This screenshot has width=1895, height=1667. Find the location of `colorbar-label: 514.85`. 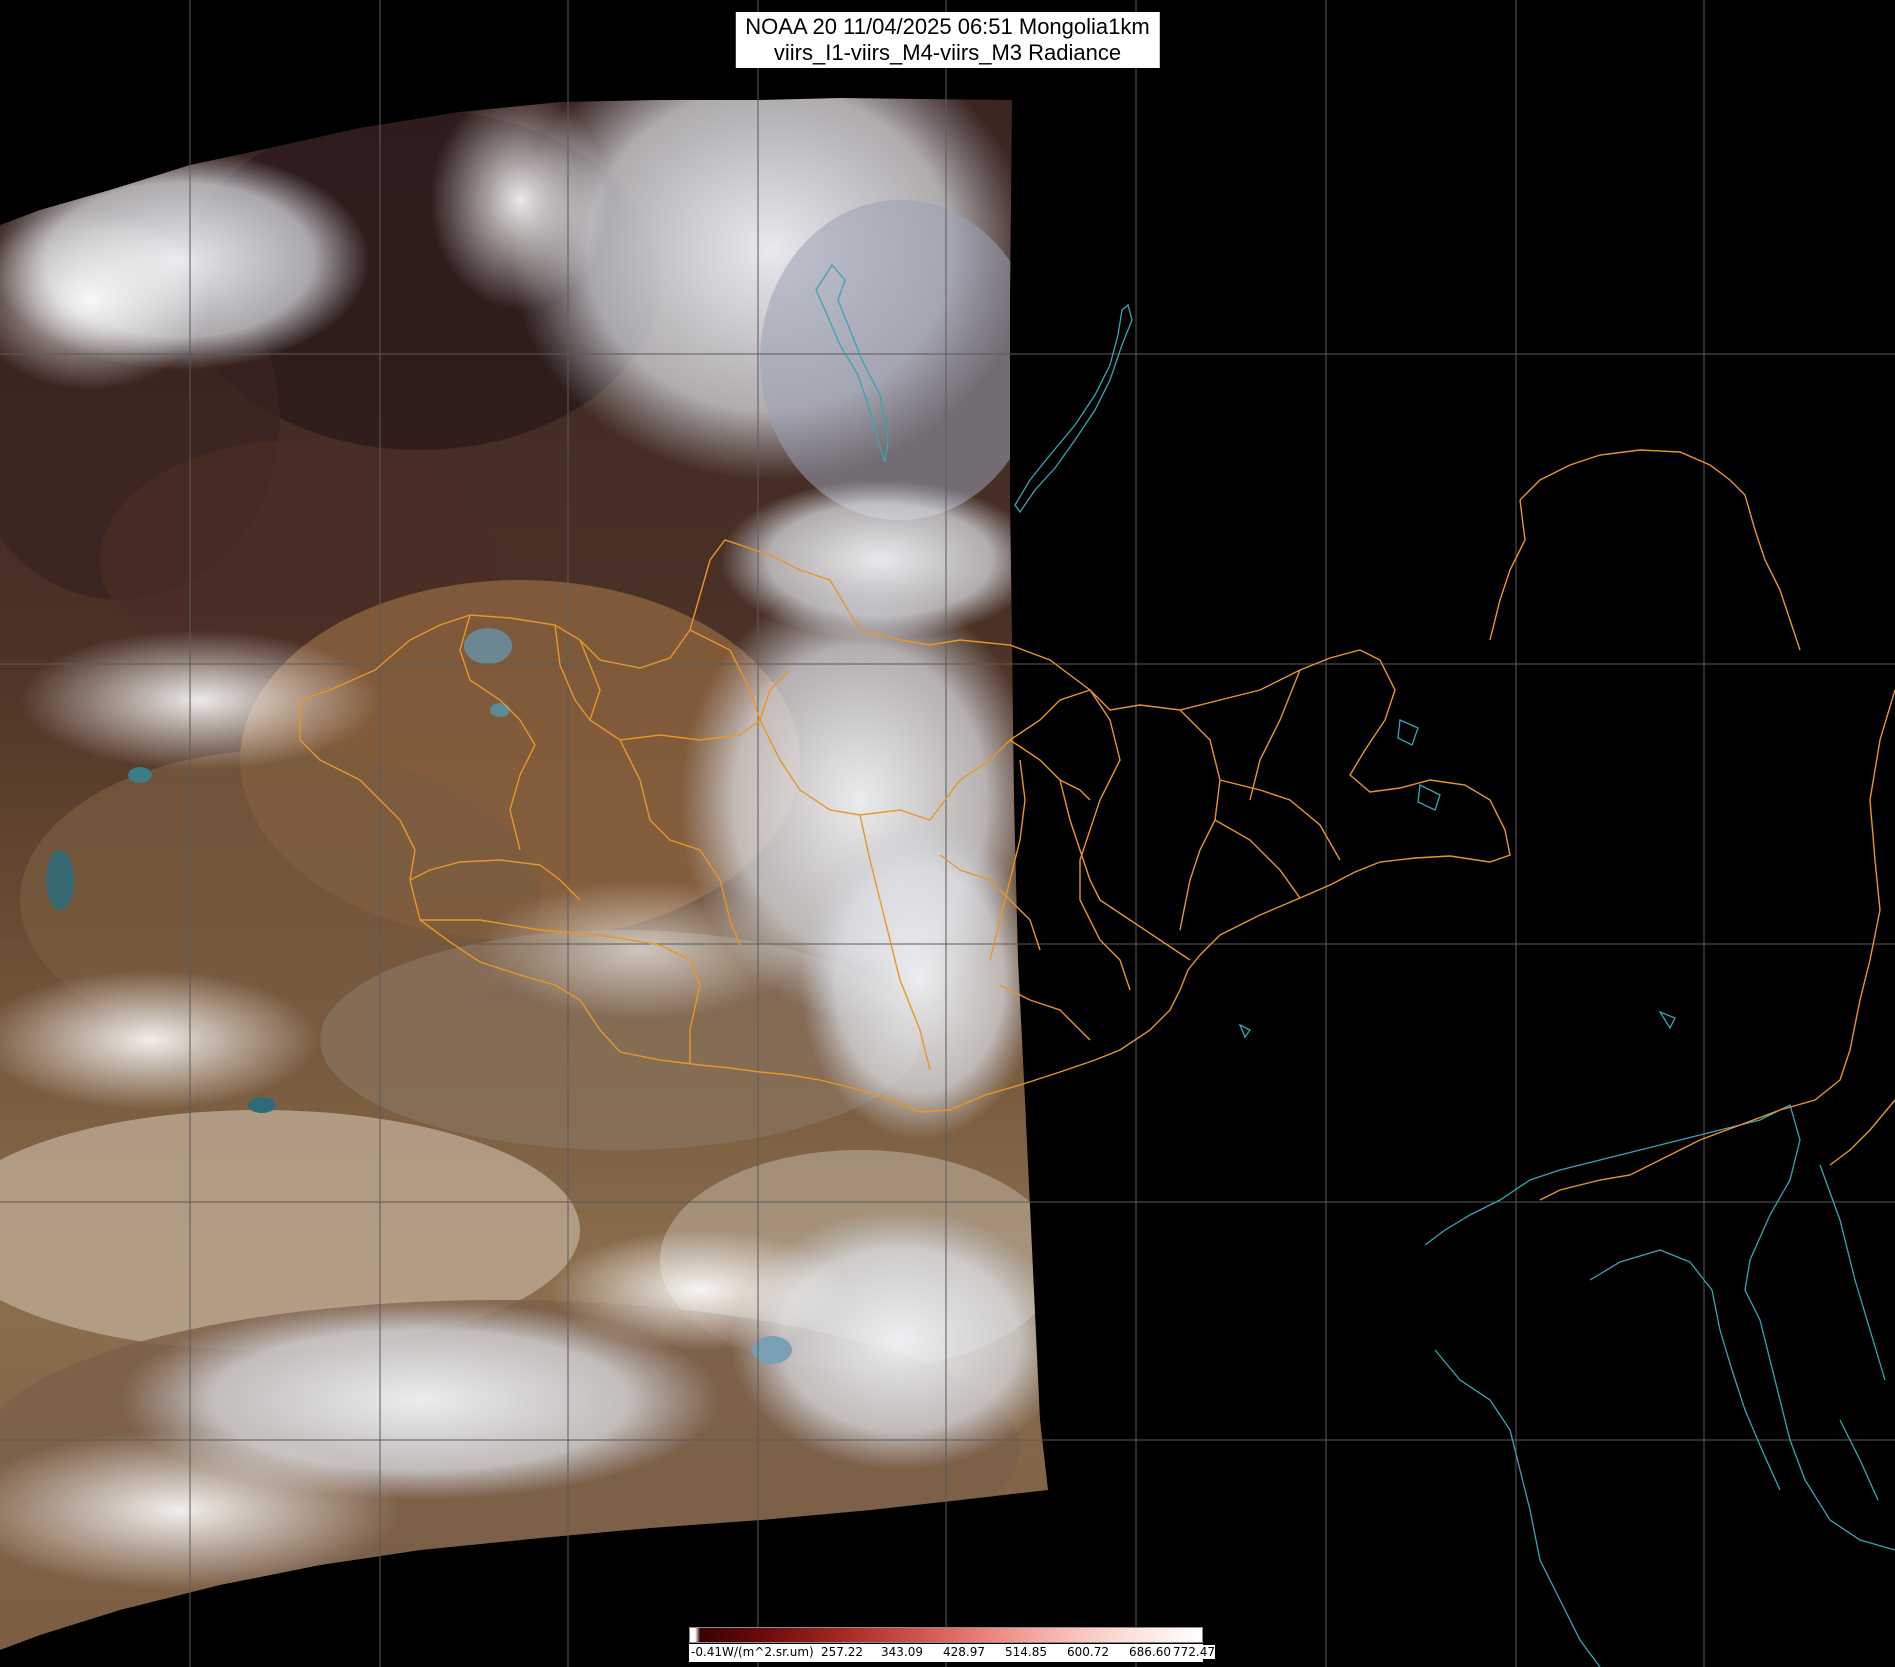

colorbar-label: 514.85 is located at coordinates (1026, 1652).